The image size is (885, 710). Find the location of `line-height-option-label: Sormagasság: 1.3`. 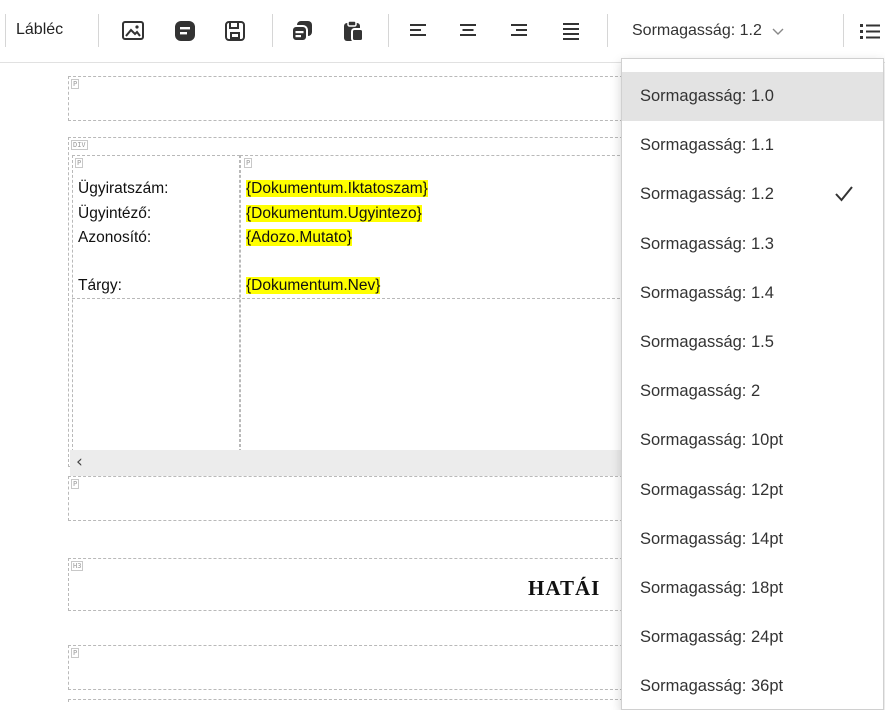

line-height-option-label: Sormagasság: 1.3 is located at coordinates (707, 243).